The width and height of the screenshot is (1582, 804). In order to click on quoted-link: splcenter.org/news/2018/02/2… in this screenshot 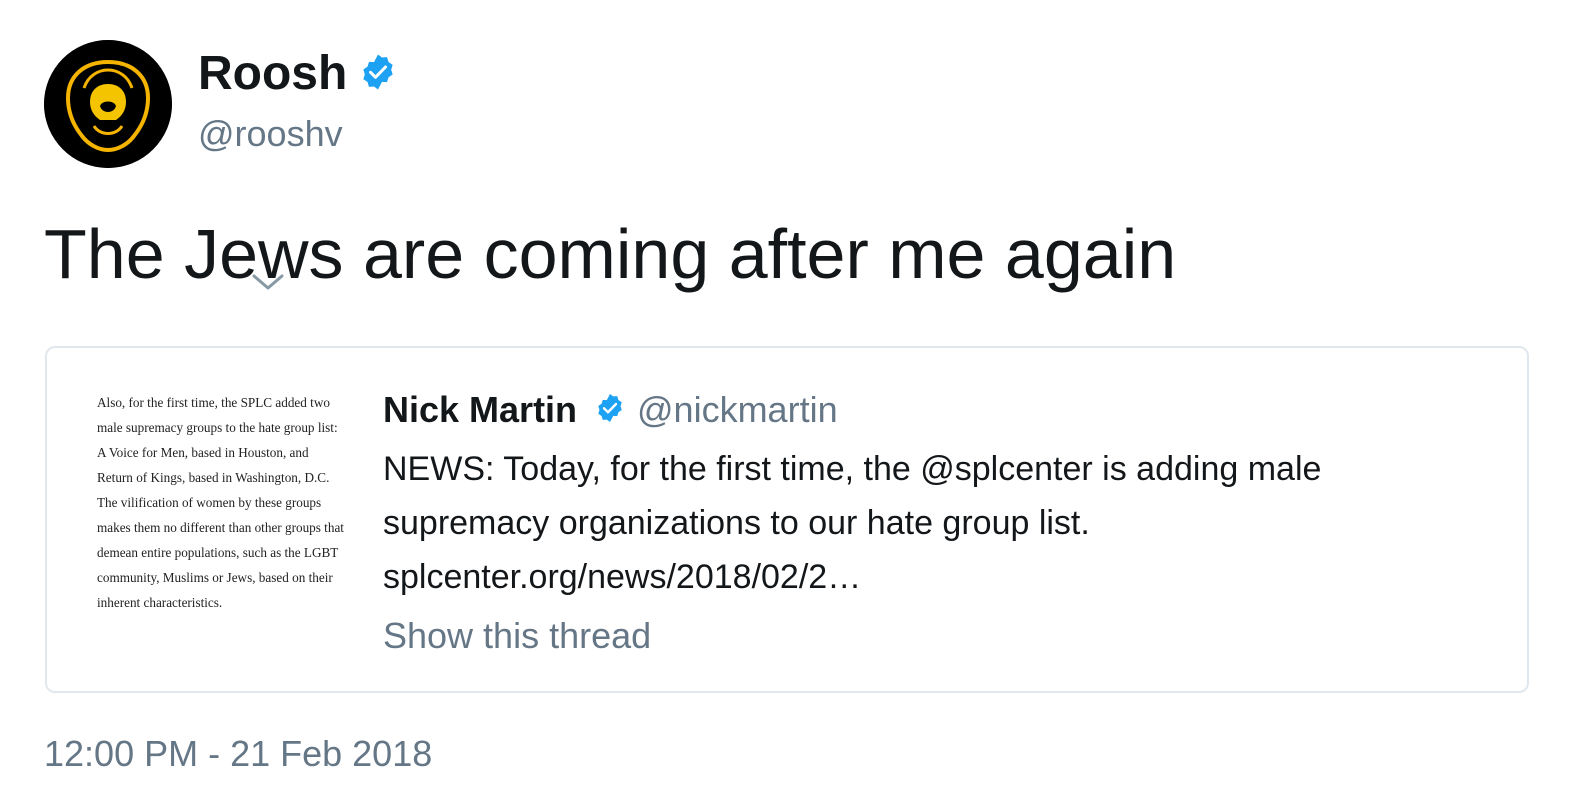, I will do `click(933, 577)`.